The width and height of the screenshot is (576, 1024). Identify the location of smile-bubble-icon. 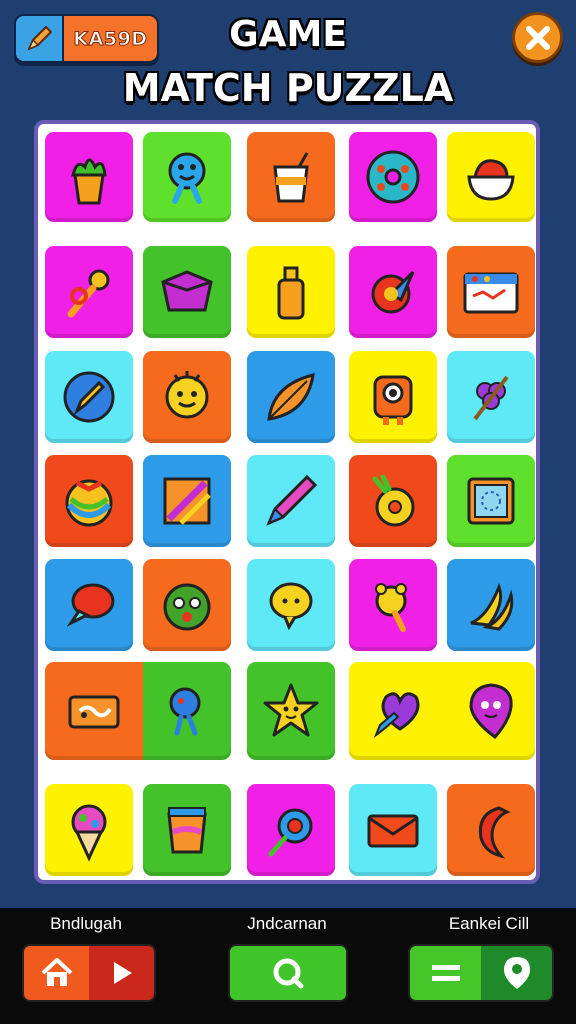
(291, 606).